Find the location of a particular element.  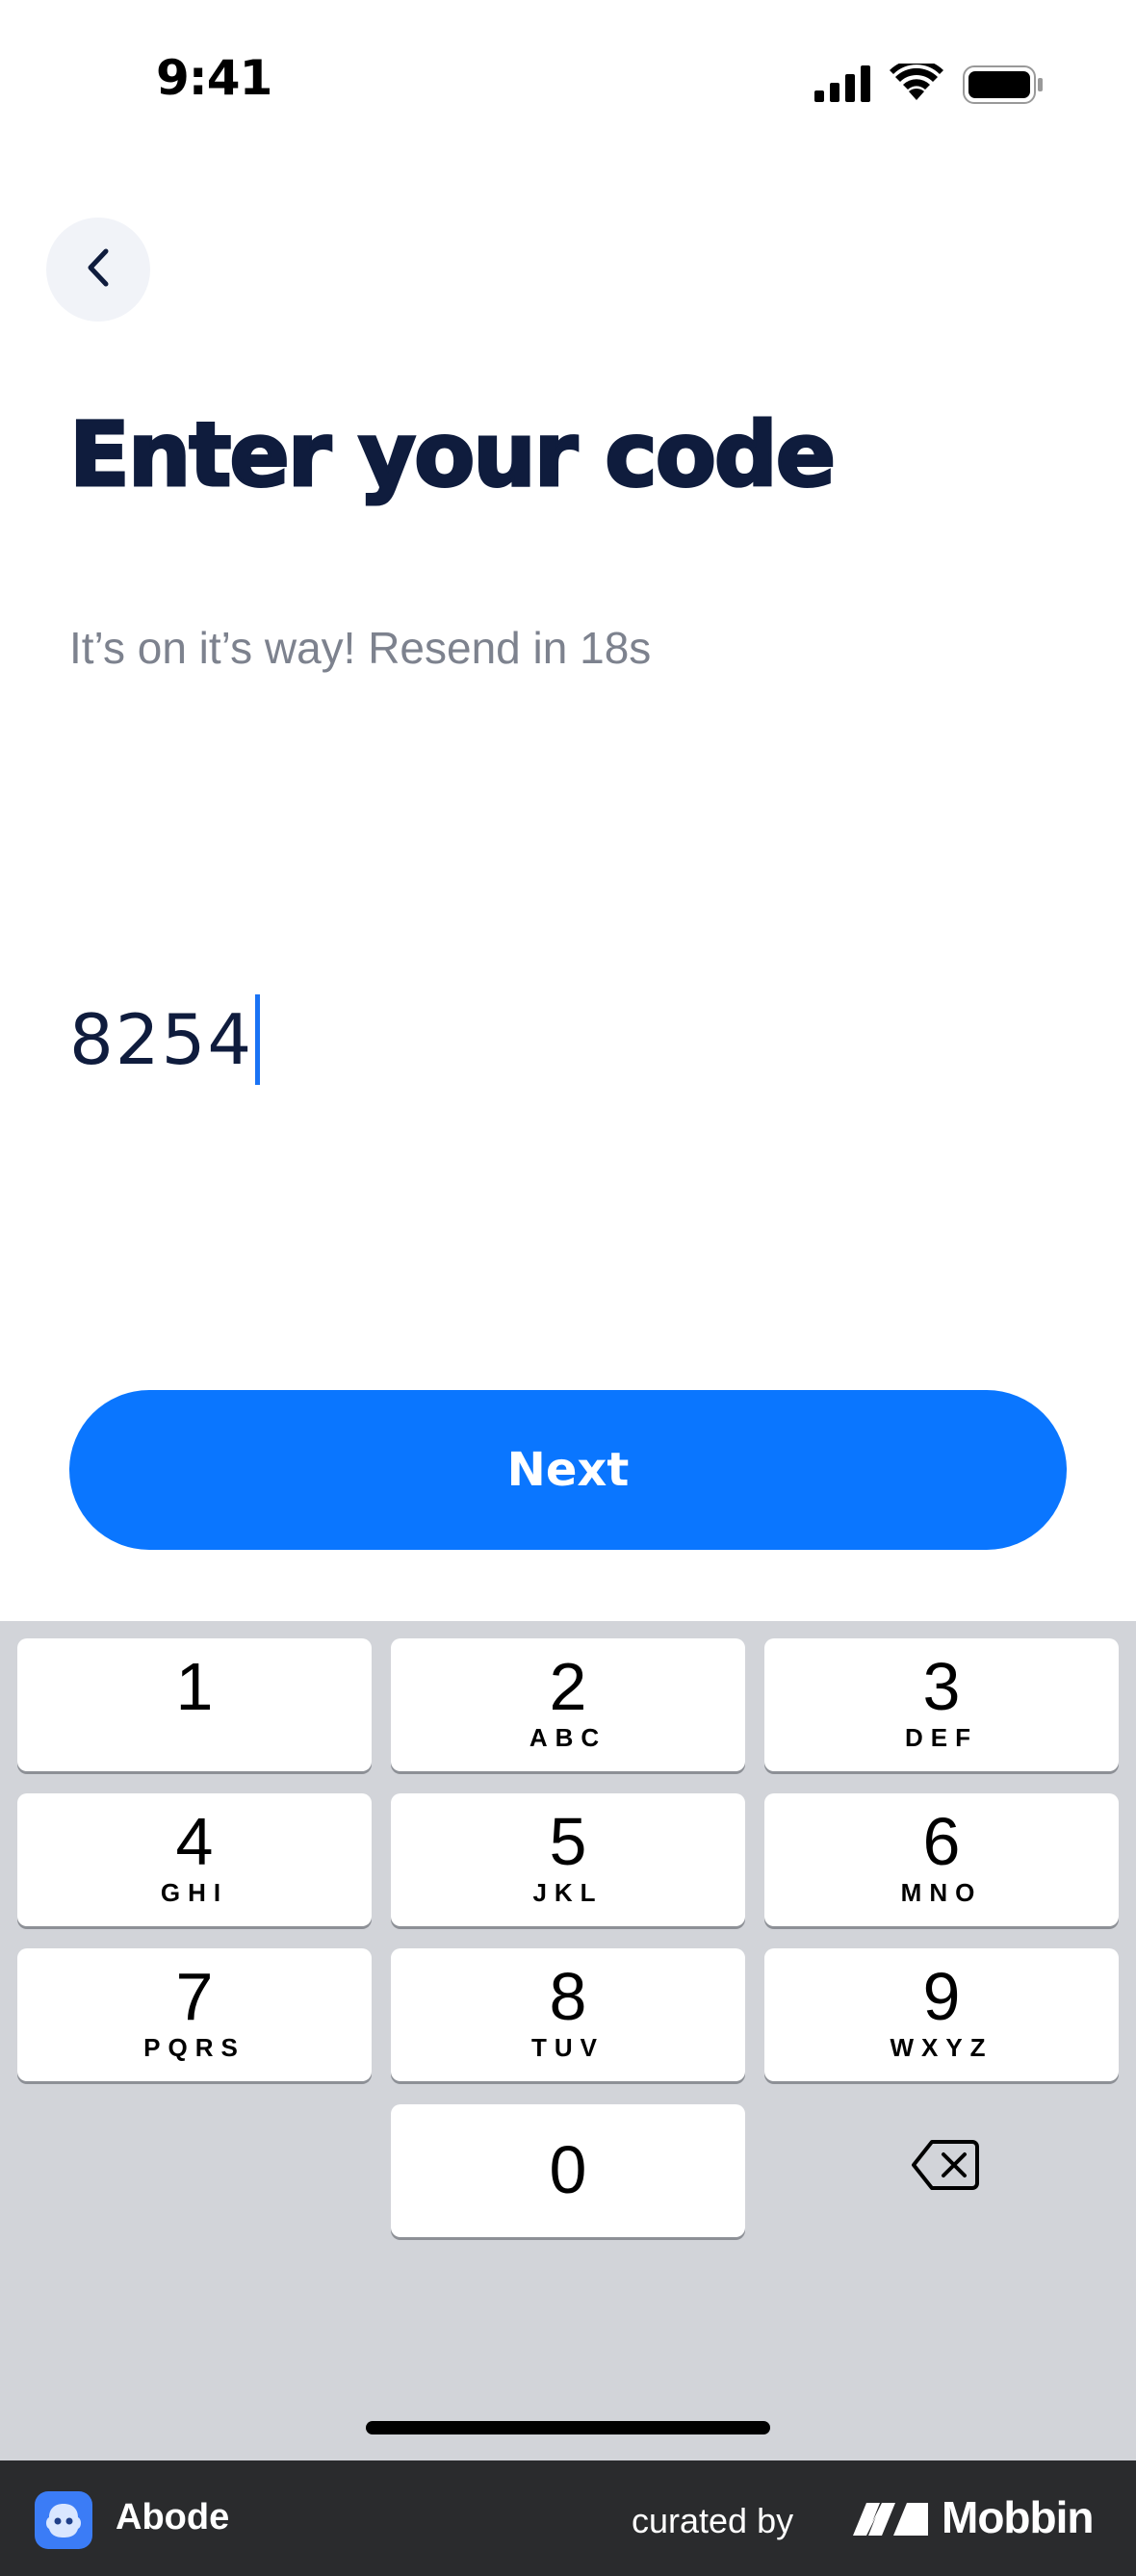

key-digit: 2 is located at coordinates (568, 1687).